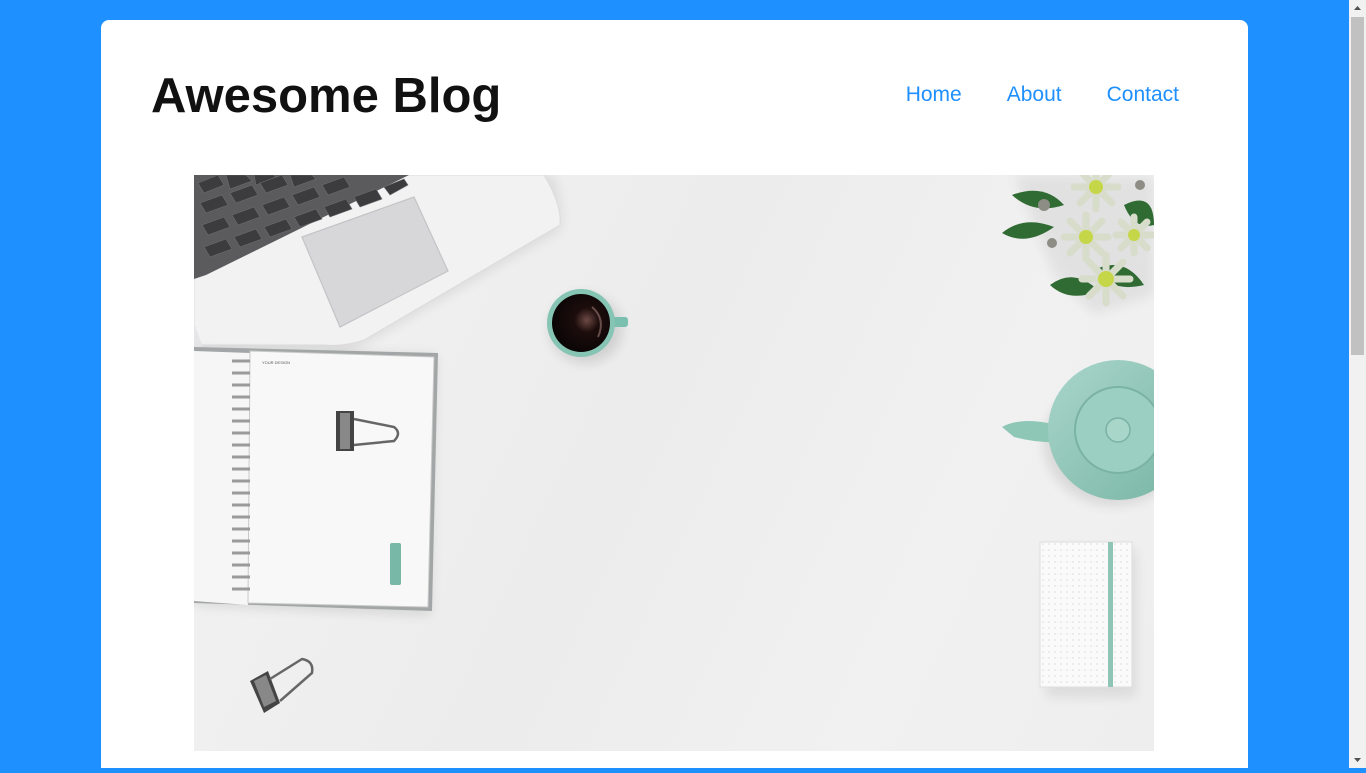 This screenshot has width=1366, height=773. I want to click on nav-contact-link: Contact, so click(1143, 95).